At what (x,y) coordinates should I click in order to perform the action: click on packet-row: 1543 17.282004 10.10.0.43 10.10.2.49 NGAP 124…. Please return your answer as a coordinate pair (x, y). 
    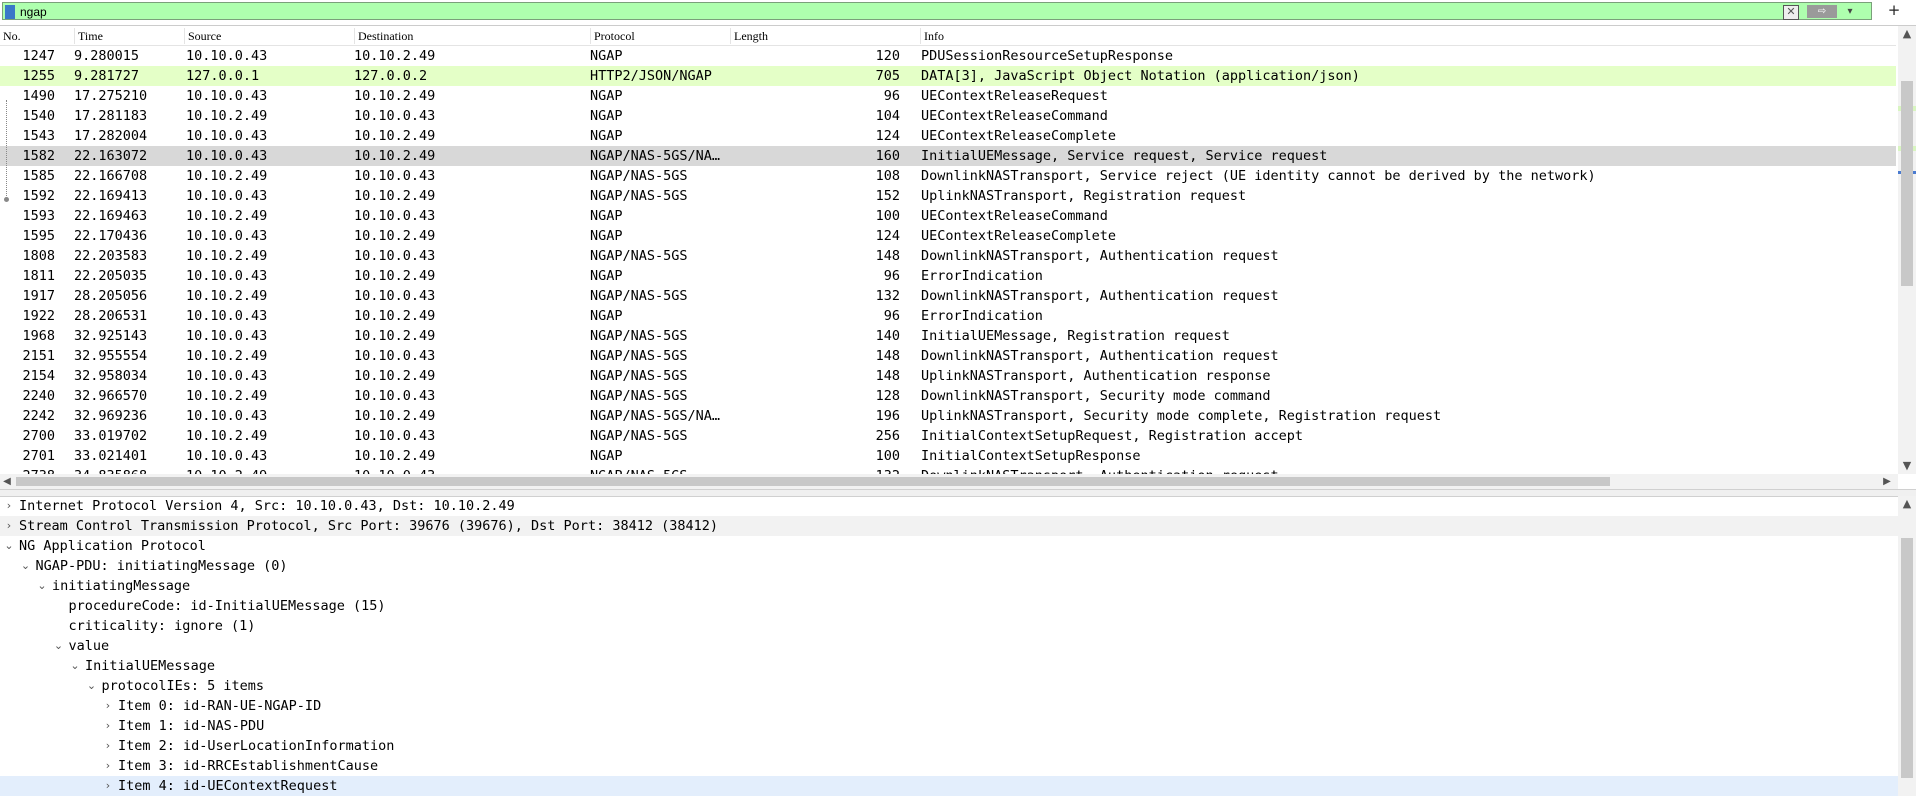
    Looking at the image, I should click on (948, 136).